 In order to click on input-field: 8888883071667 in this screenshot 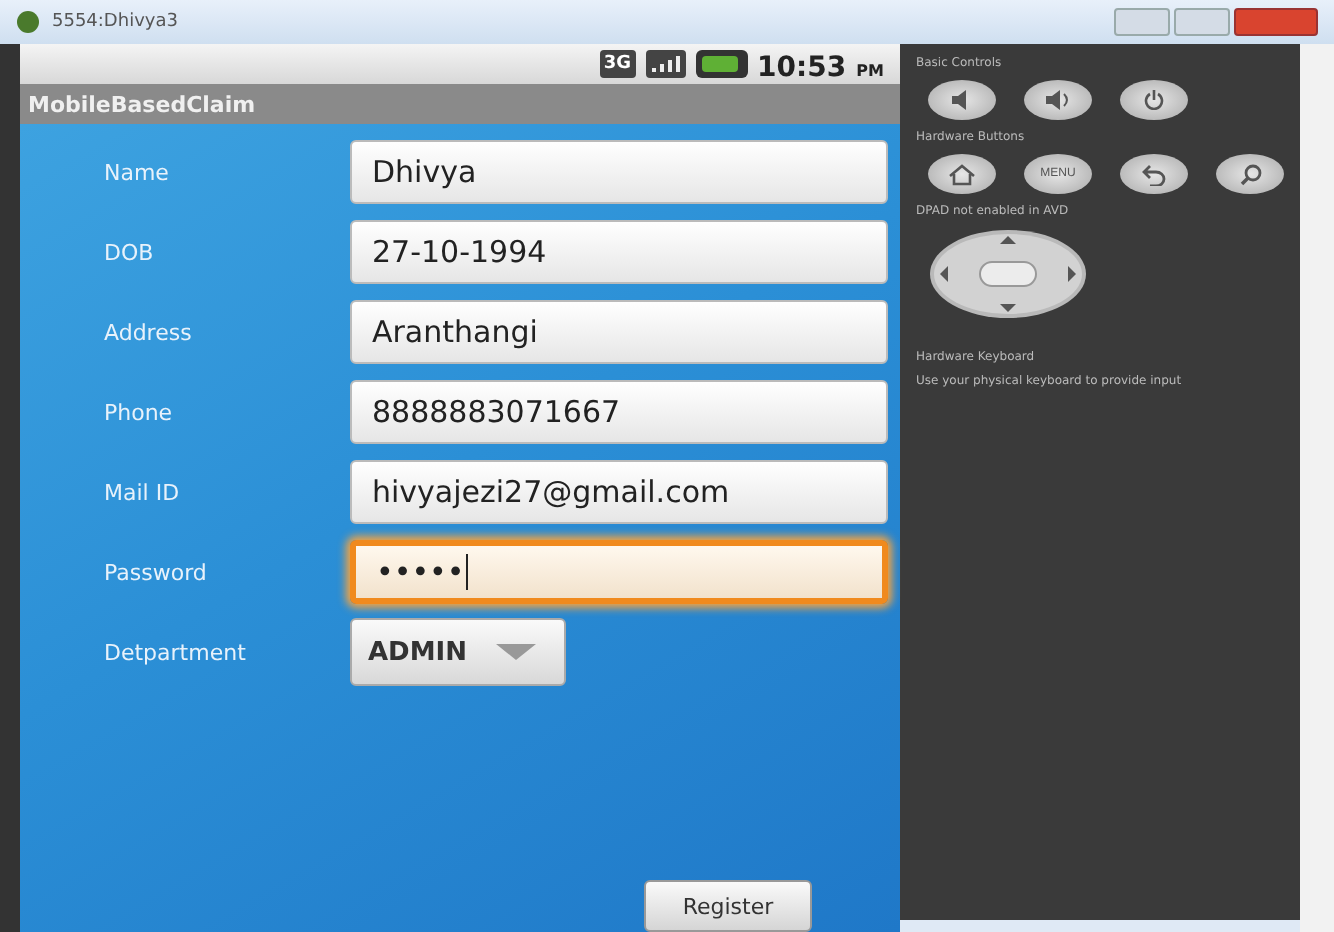, I will do `click(619, 412)`.